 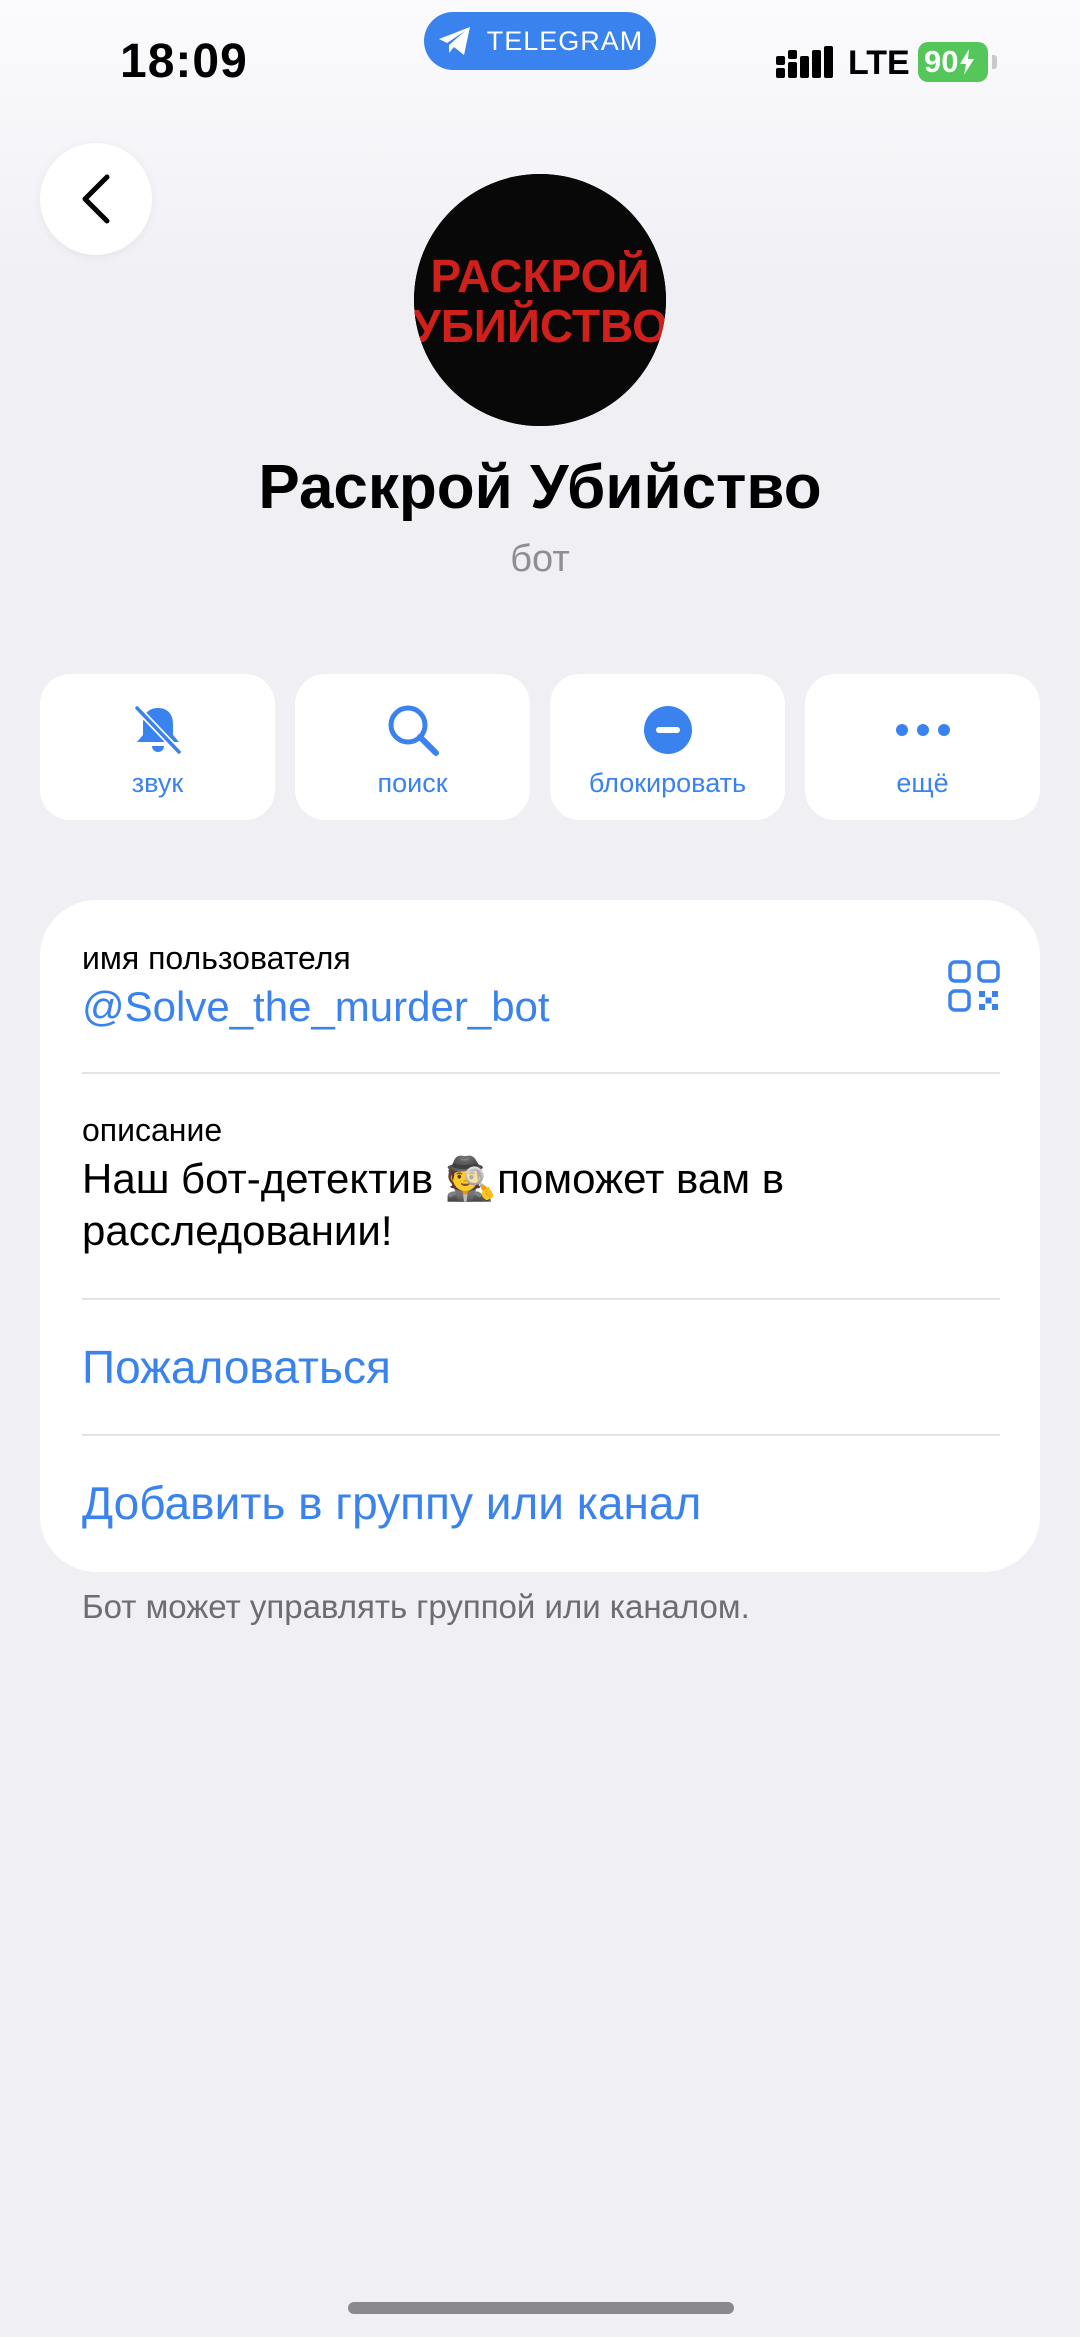 I want to click on more-button: ещё, so click(x=922, y=747).